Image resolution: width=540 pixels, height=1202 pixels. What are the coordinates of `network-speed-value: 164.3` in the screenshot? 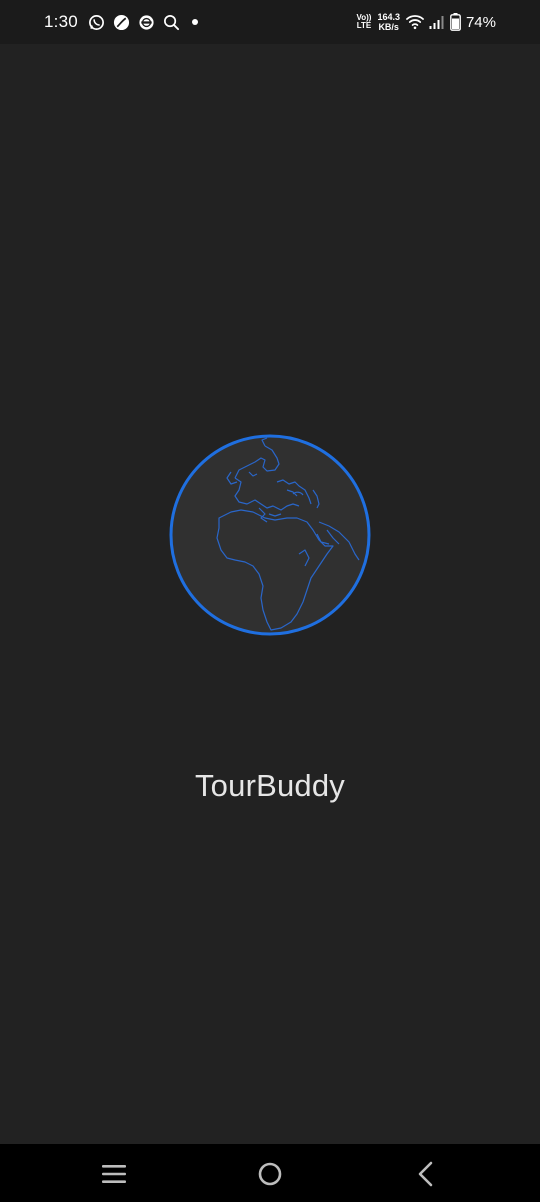 It's located at (388, 17).